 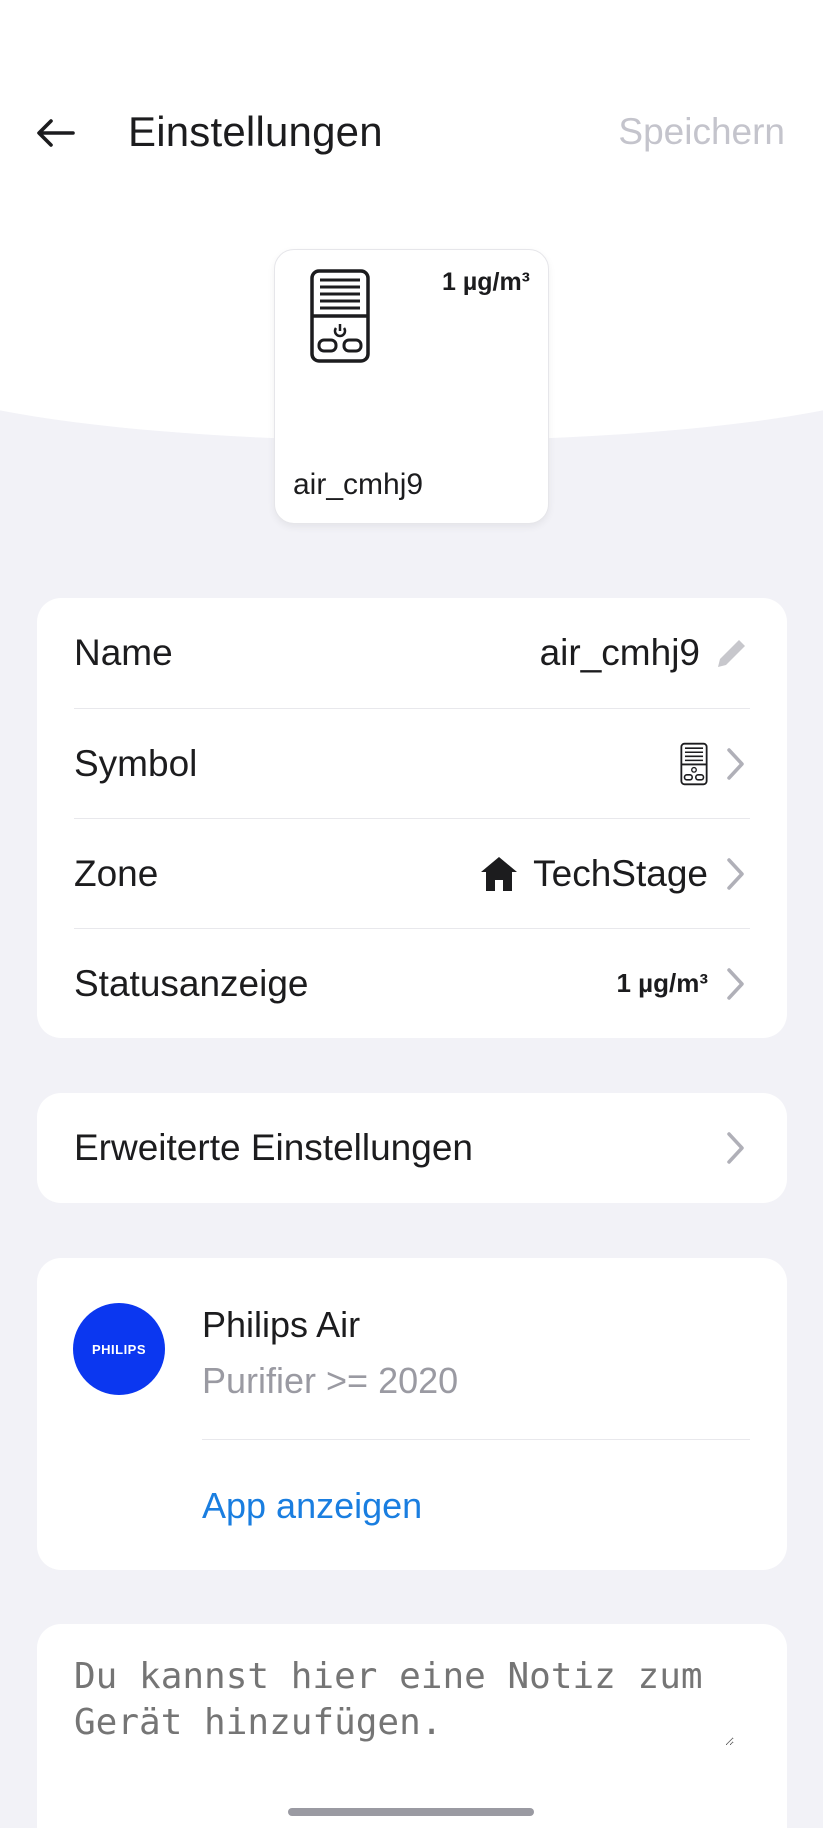 I want to click on symbol-label: Symbol, so click(x=136, y=763).